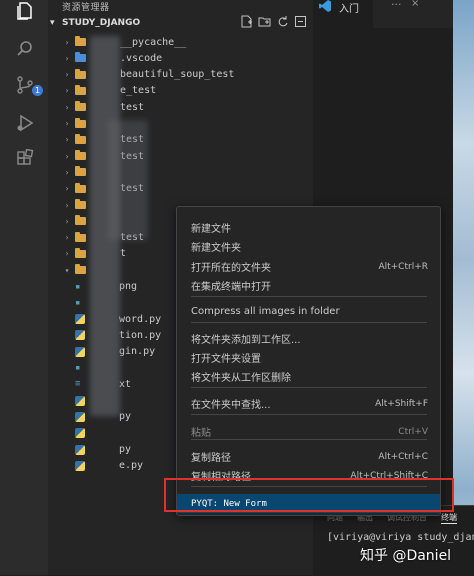  Describe the element at coordinates (153, 42) in the screenshot. I see `tree-item-label: __pycache__` at that location.